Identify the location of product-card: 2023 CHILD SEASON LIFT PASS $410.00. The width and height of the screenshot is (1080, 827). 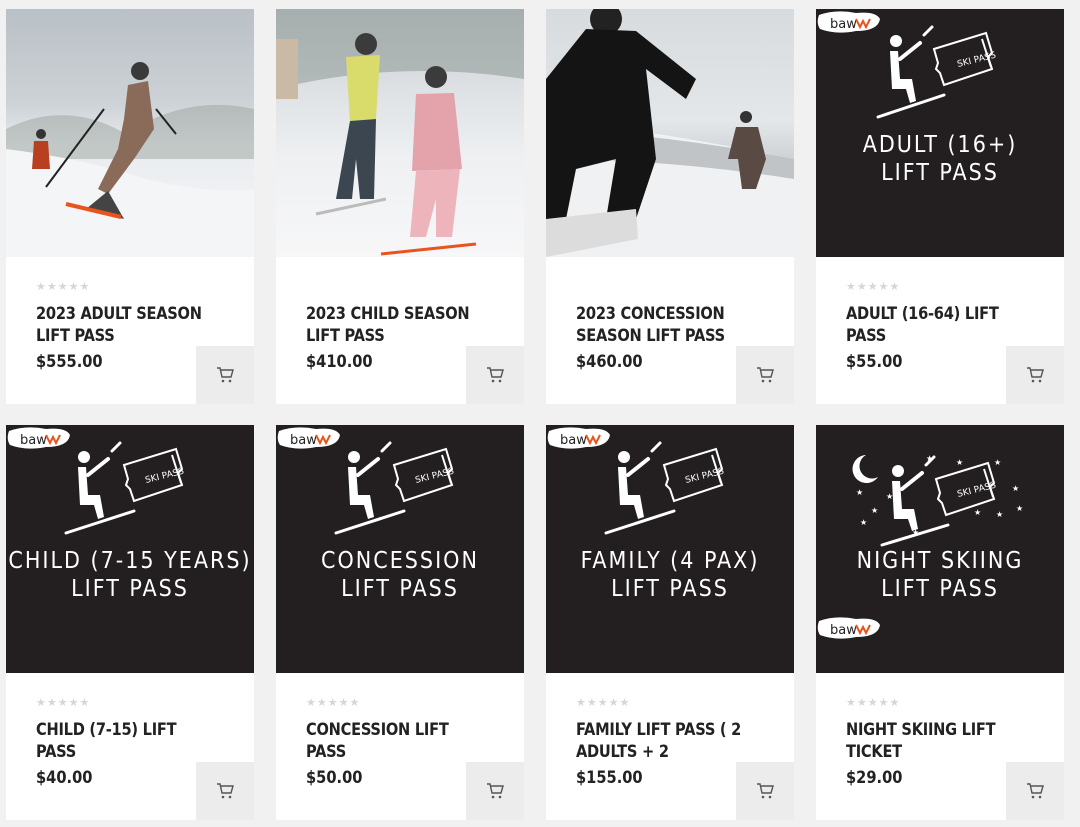
(400, 206).